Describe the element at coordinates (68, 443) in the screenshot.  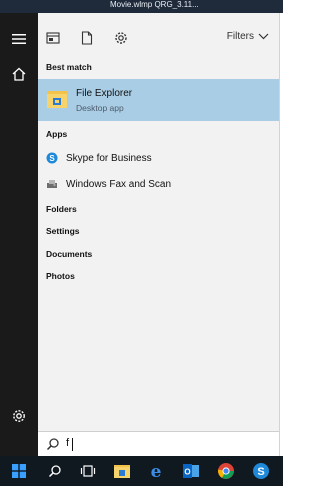
I see `search-input-value: f` at that location.